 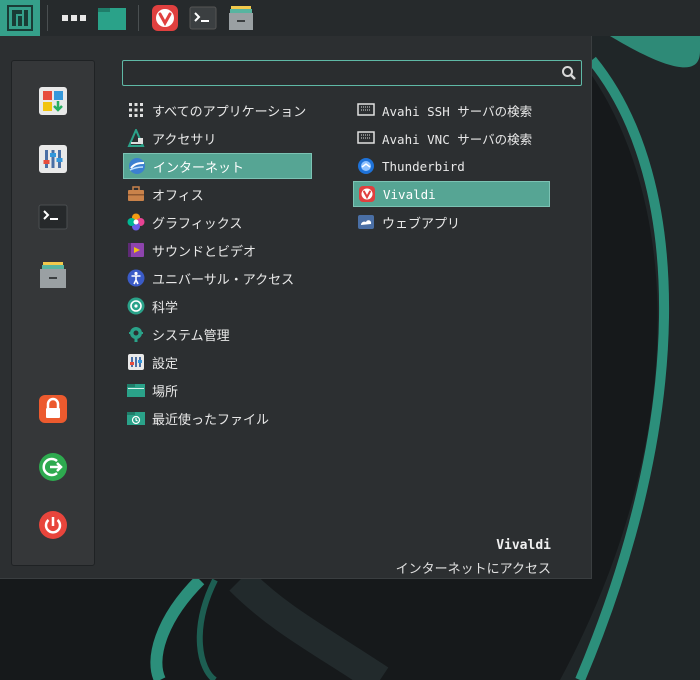 What do you see at coordinates (451, 194) in the screenshot?
I see `app-vivaldi: Vivaldi` at bounding box center [451, 194].